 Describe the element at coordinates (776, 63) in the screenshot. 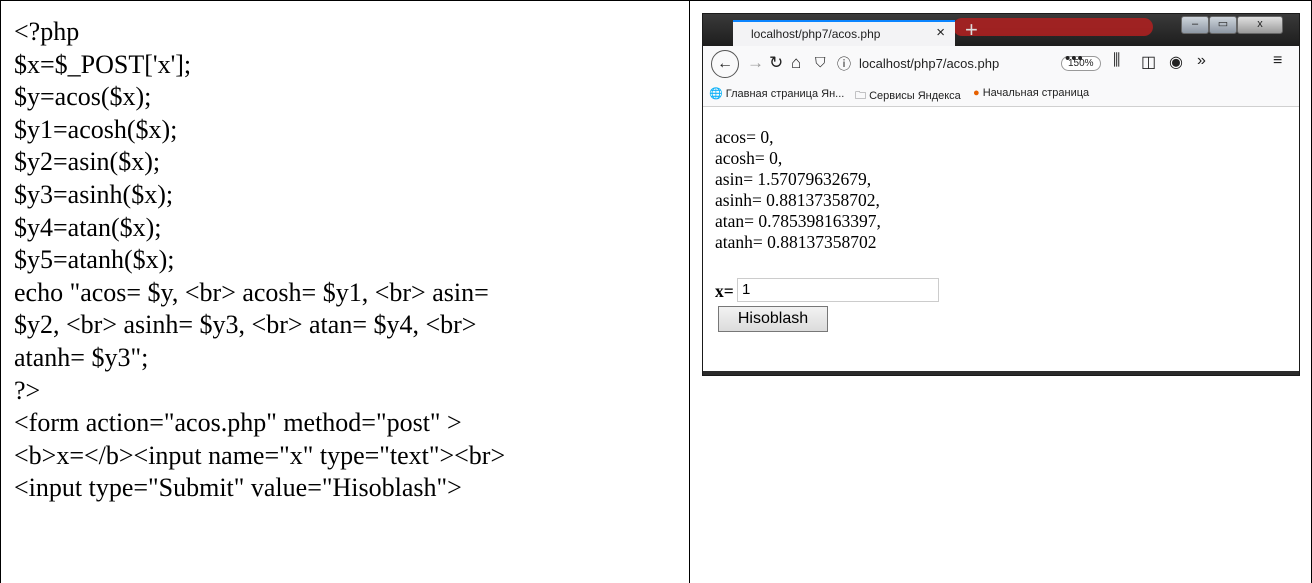

I see `reload-icon: ↻` at that location.